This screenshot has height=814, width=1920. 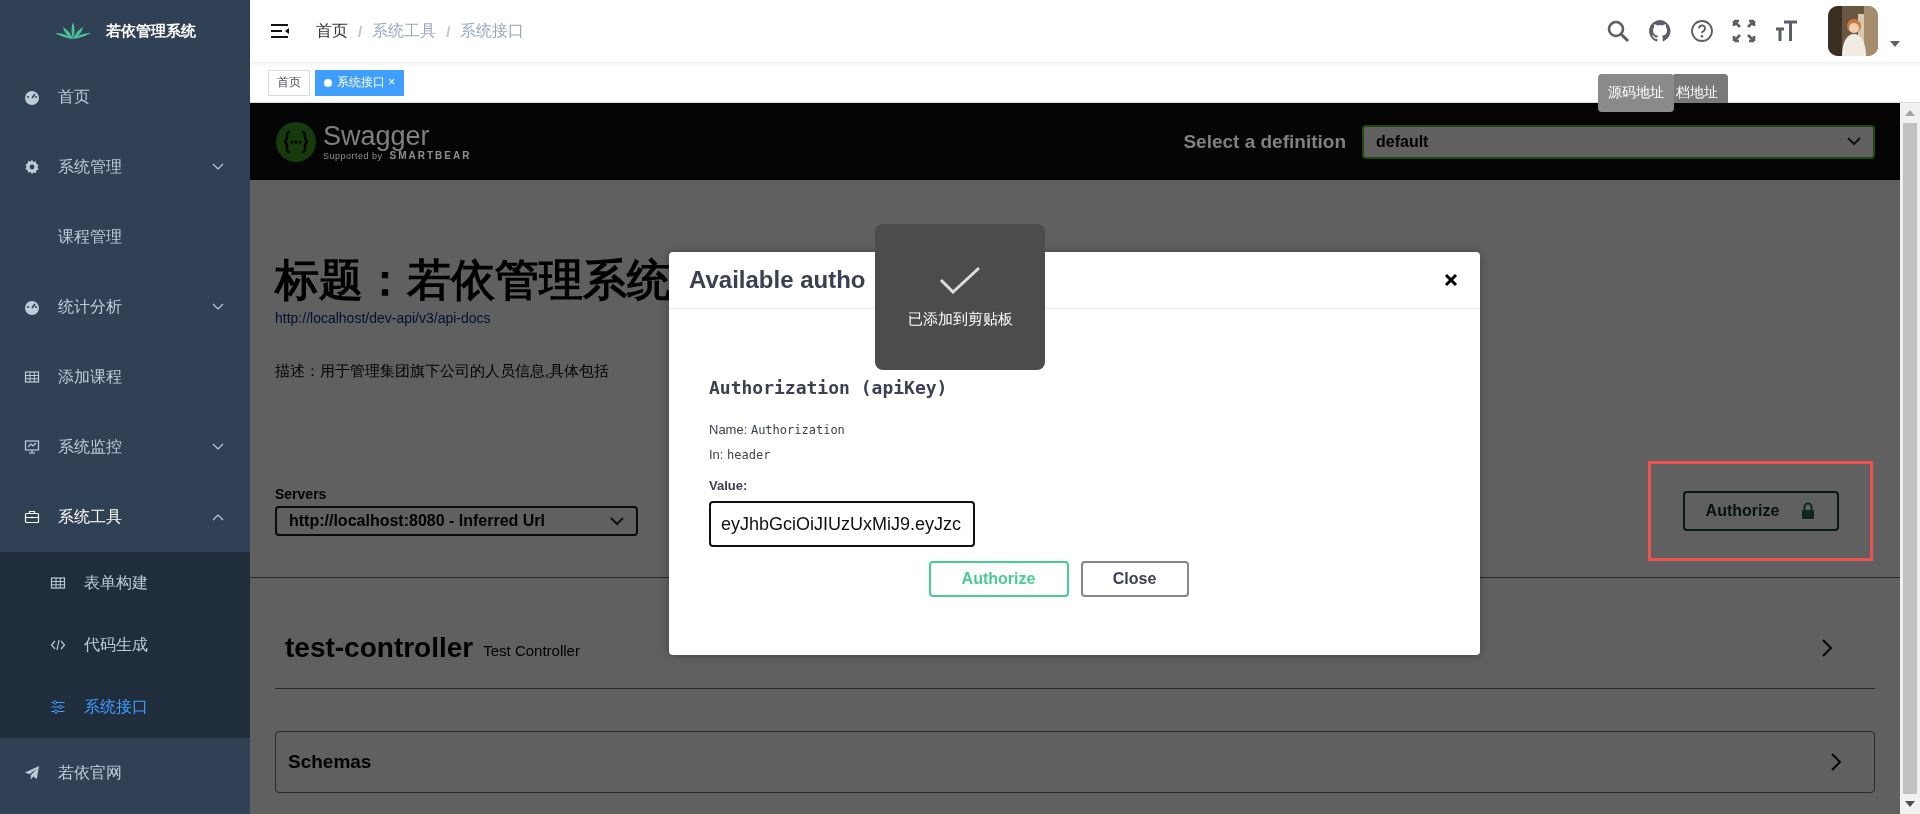 What do you see at coordinates (1702, 31) in the screenshot?
I see `help-icon` at bounding box center [1702, 31].